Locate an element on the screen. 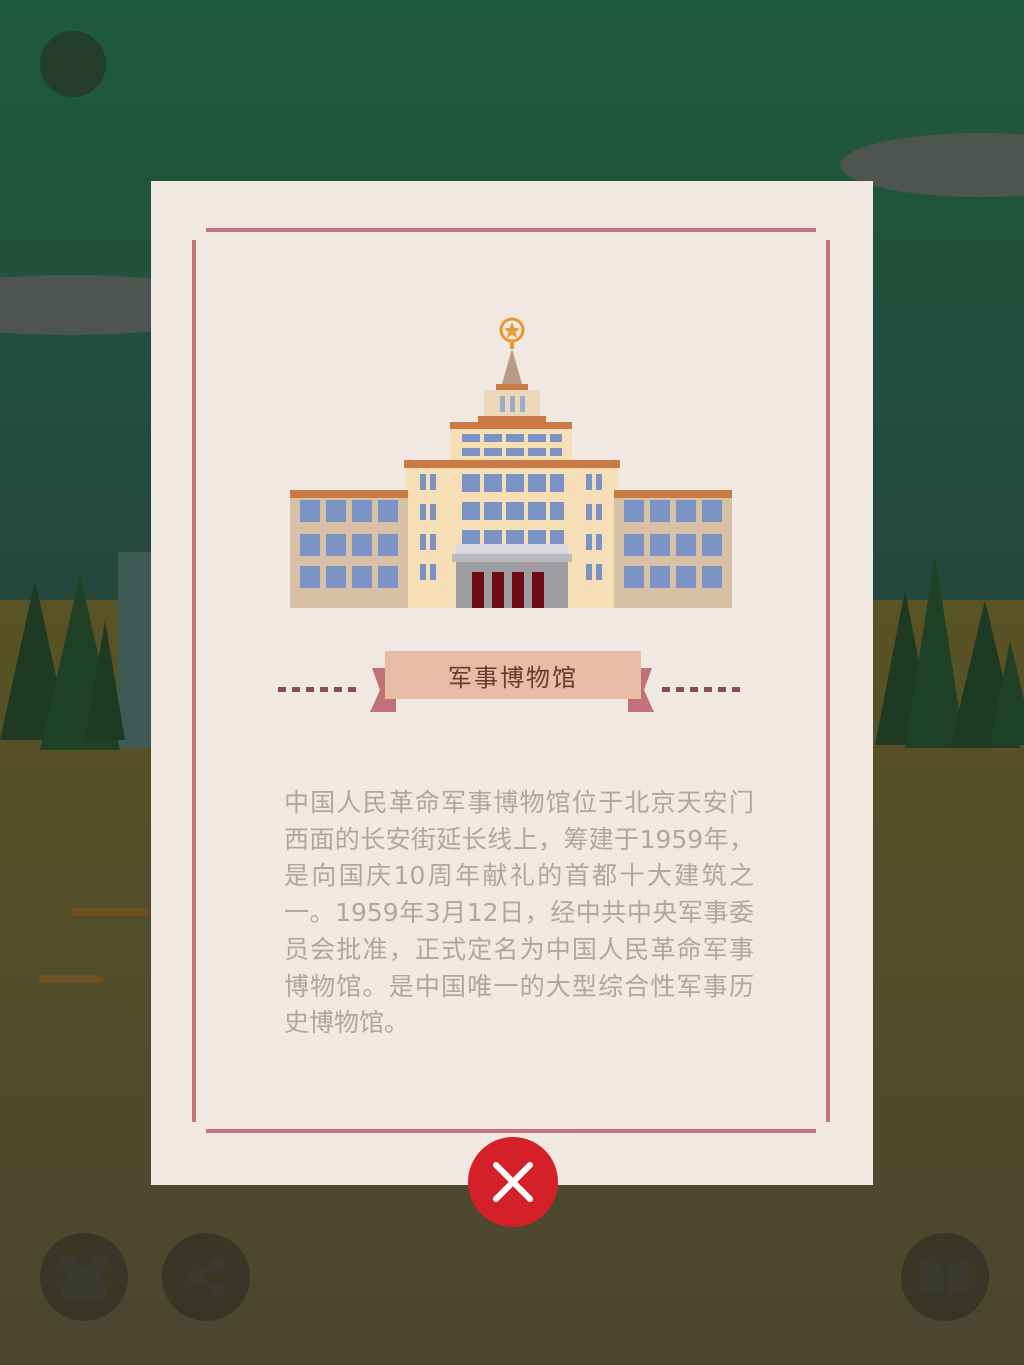 The image size is (1024, 1365). book-button is located at coordinates (945, 1277).